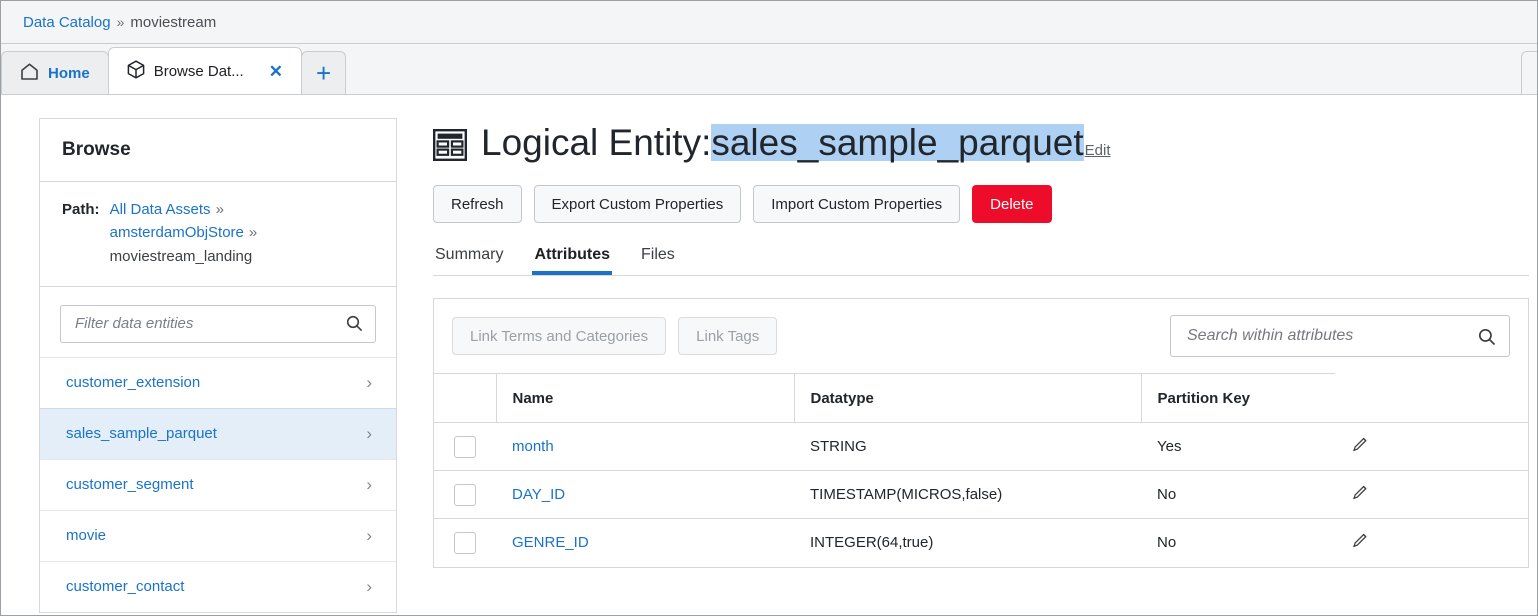  What do you see at coordinates (130, 485) in the screenshot?
I see `entity-label: customer_segment` at bounding box center [130, 485].